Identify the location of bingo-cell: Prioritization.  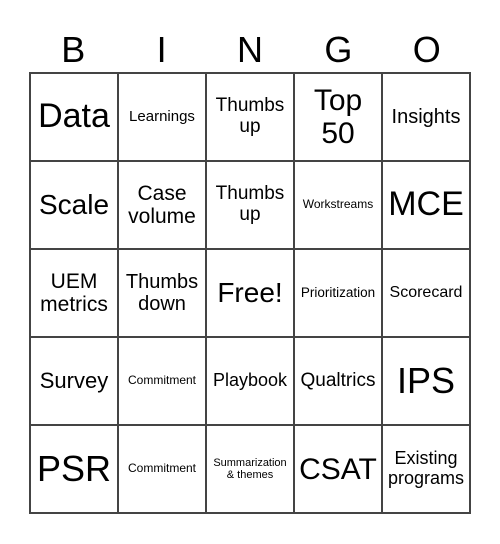
(338, 293).